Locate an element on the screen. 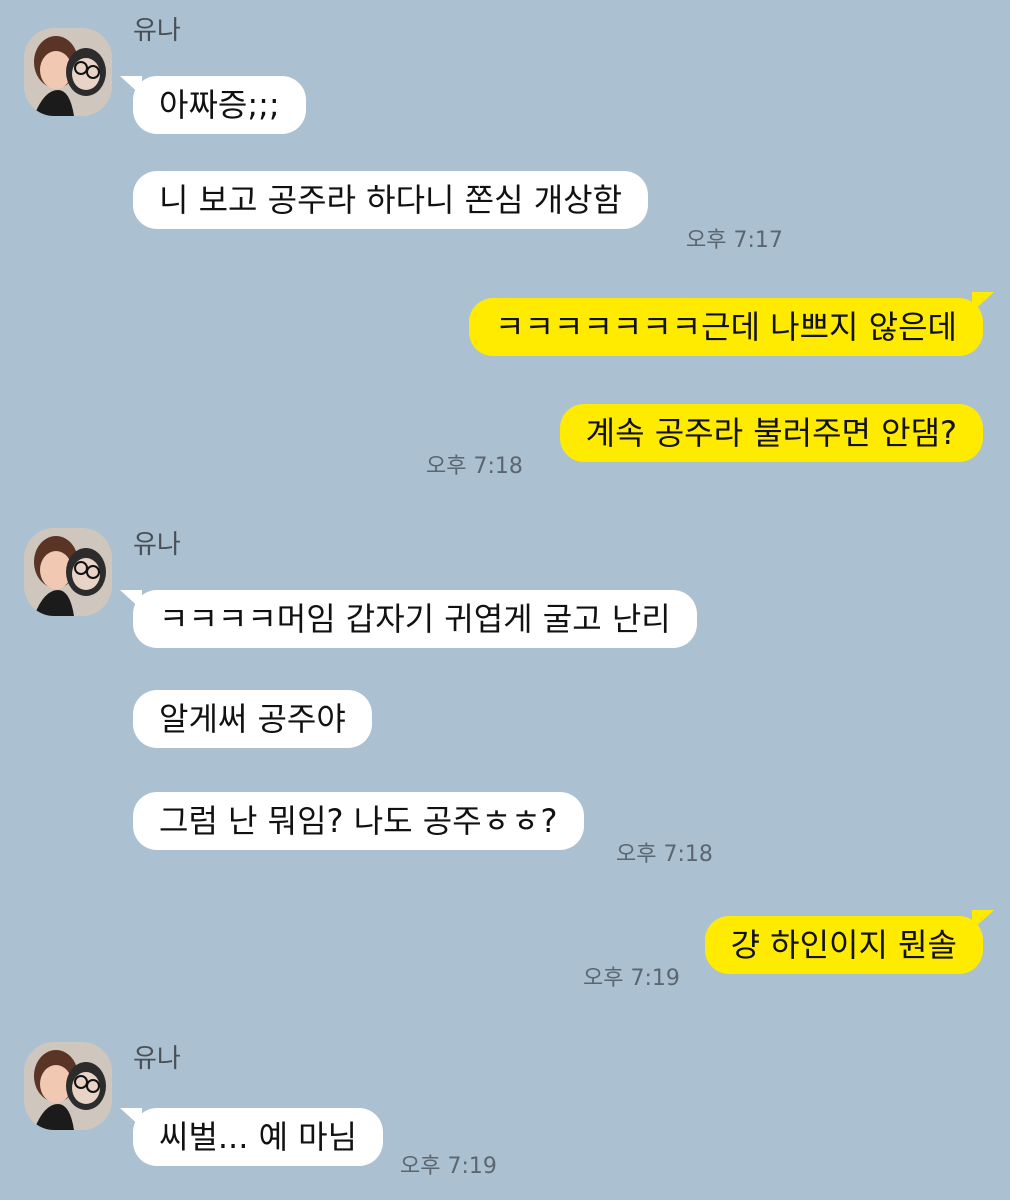  message-incoming: 알게써 공주야 is located at coordinates (252, 719).